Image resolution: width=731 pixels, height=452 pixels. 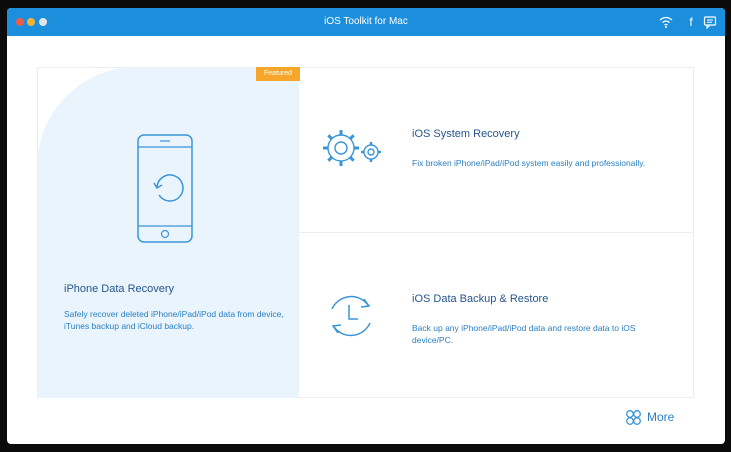 I want to click on more-label: More, so click(x=661, y=417).